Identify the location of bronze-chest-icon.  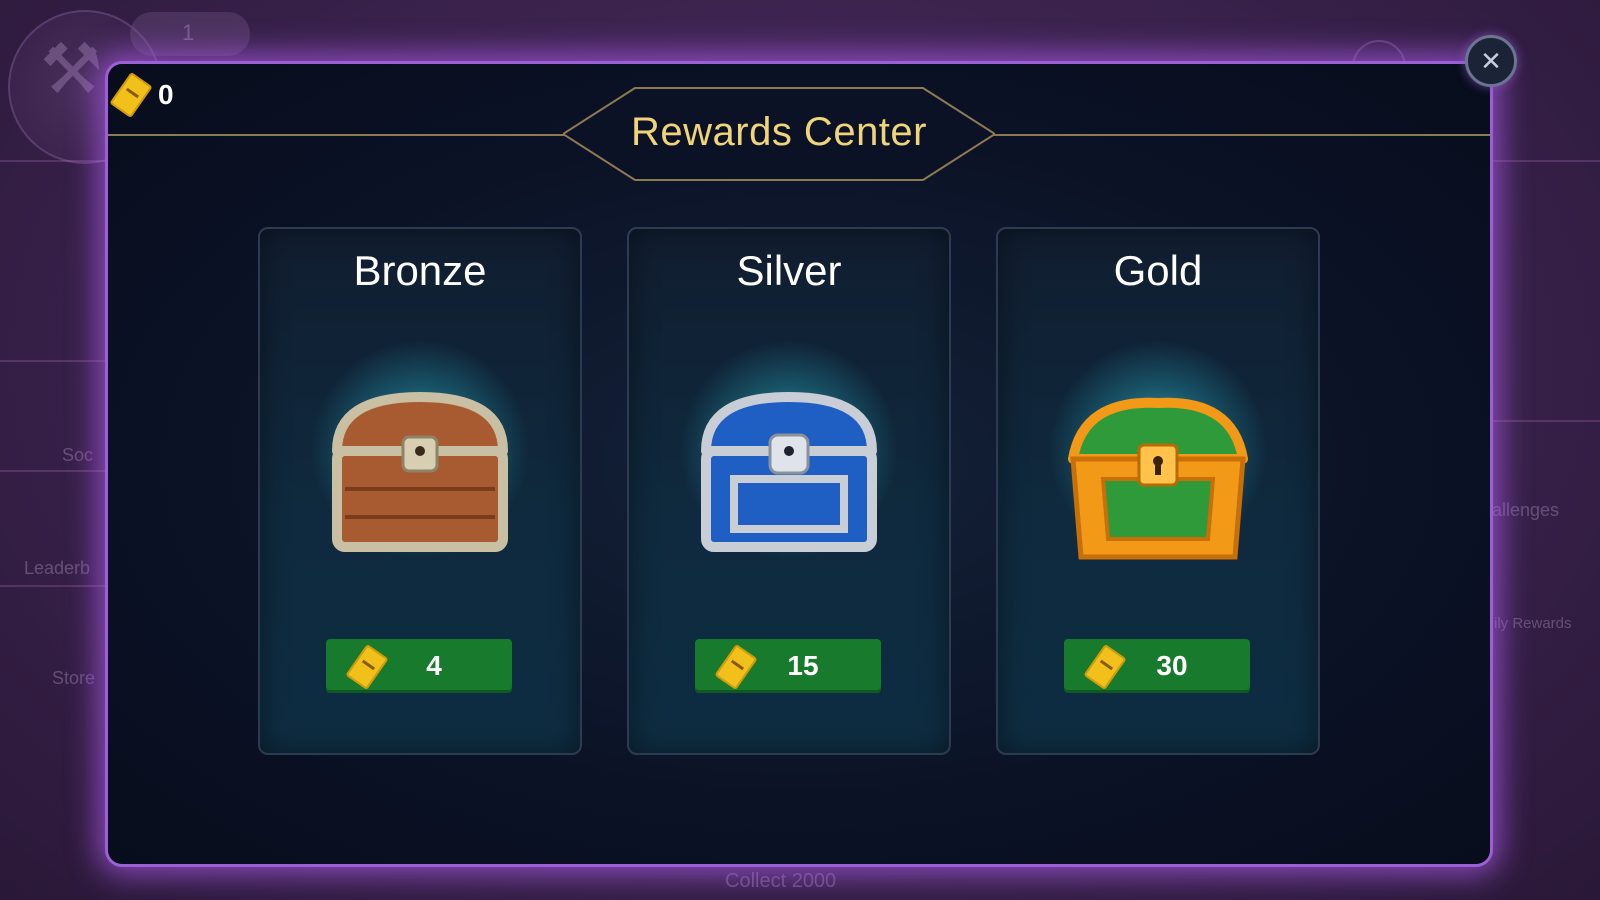
(420, 472).